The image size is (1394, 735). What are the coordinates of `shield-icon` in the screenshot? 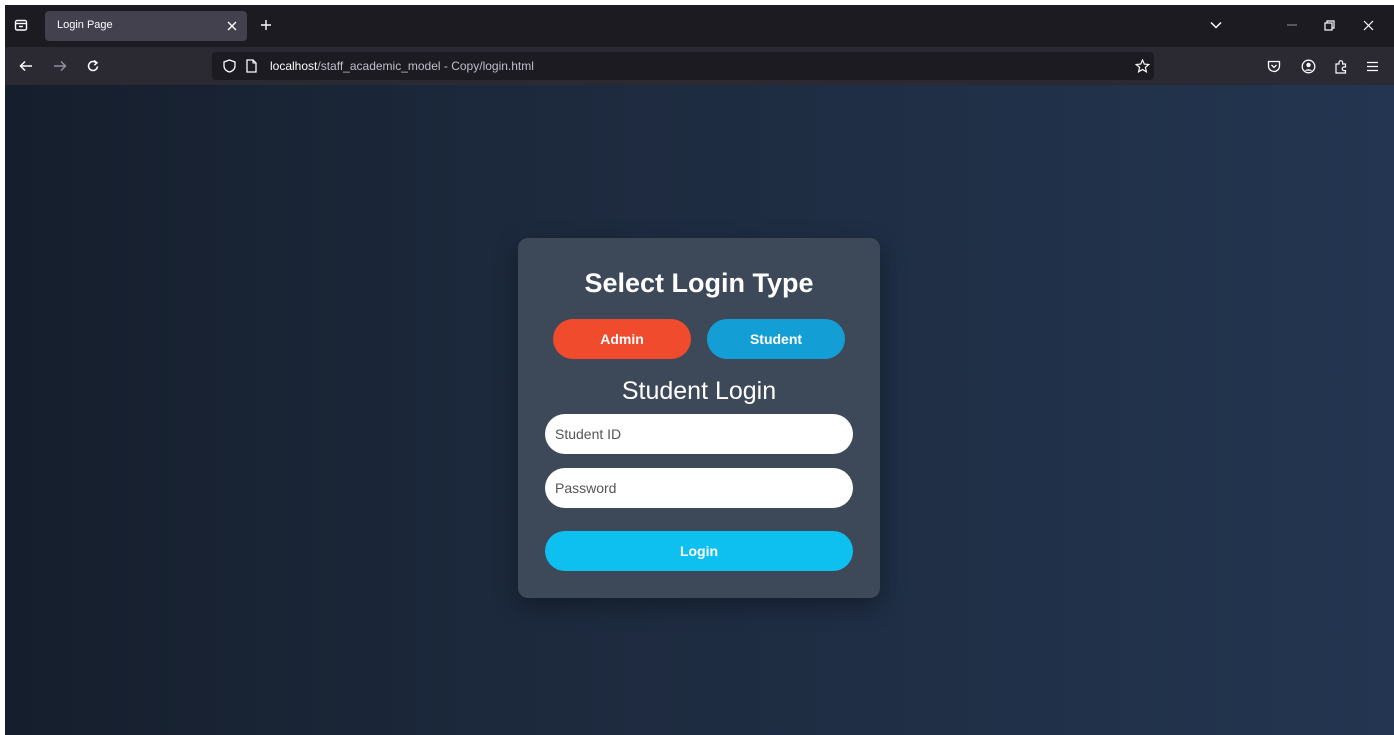 It's located at (229, 66).